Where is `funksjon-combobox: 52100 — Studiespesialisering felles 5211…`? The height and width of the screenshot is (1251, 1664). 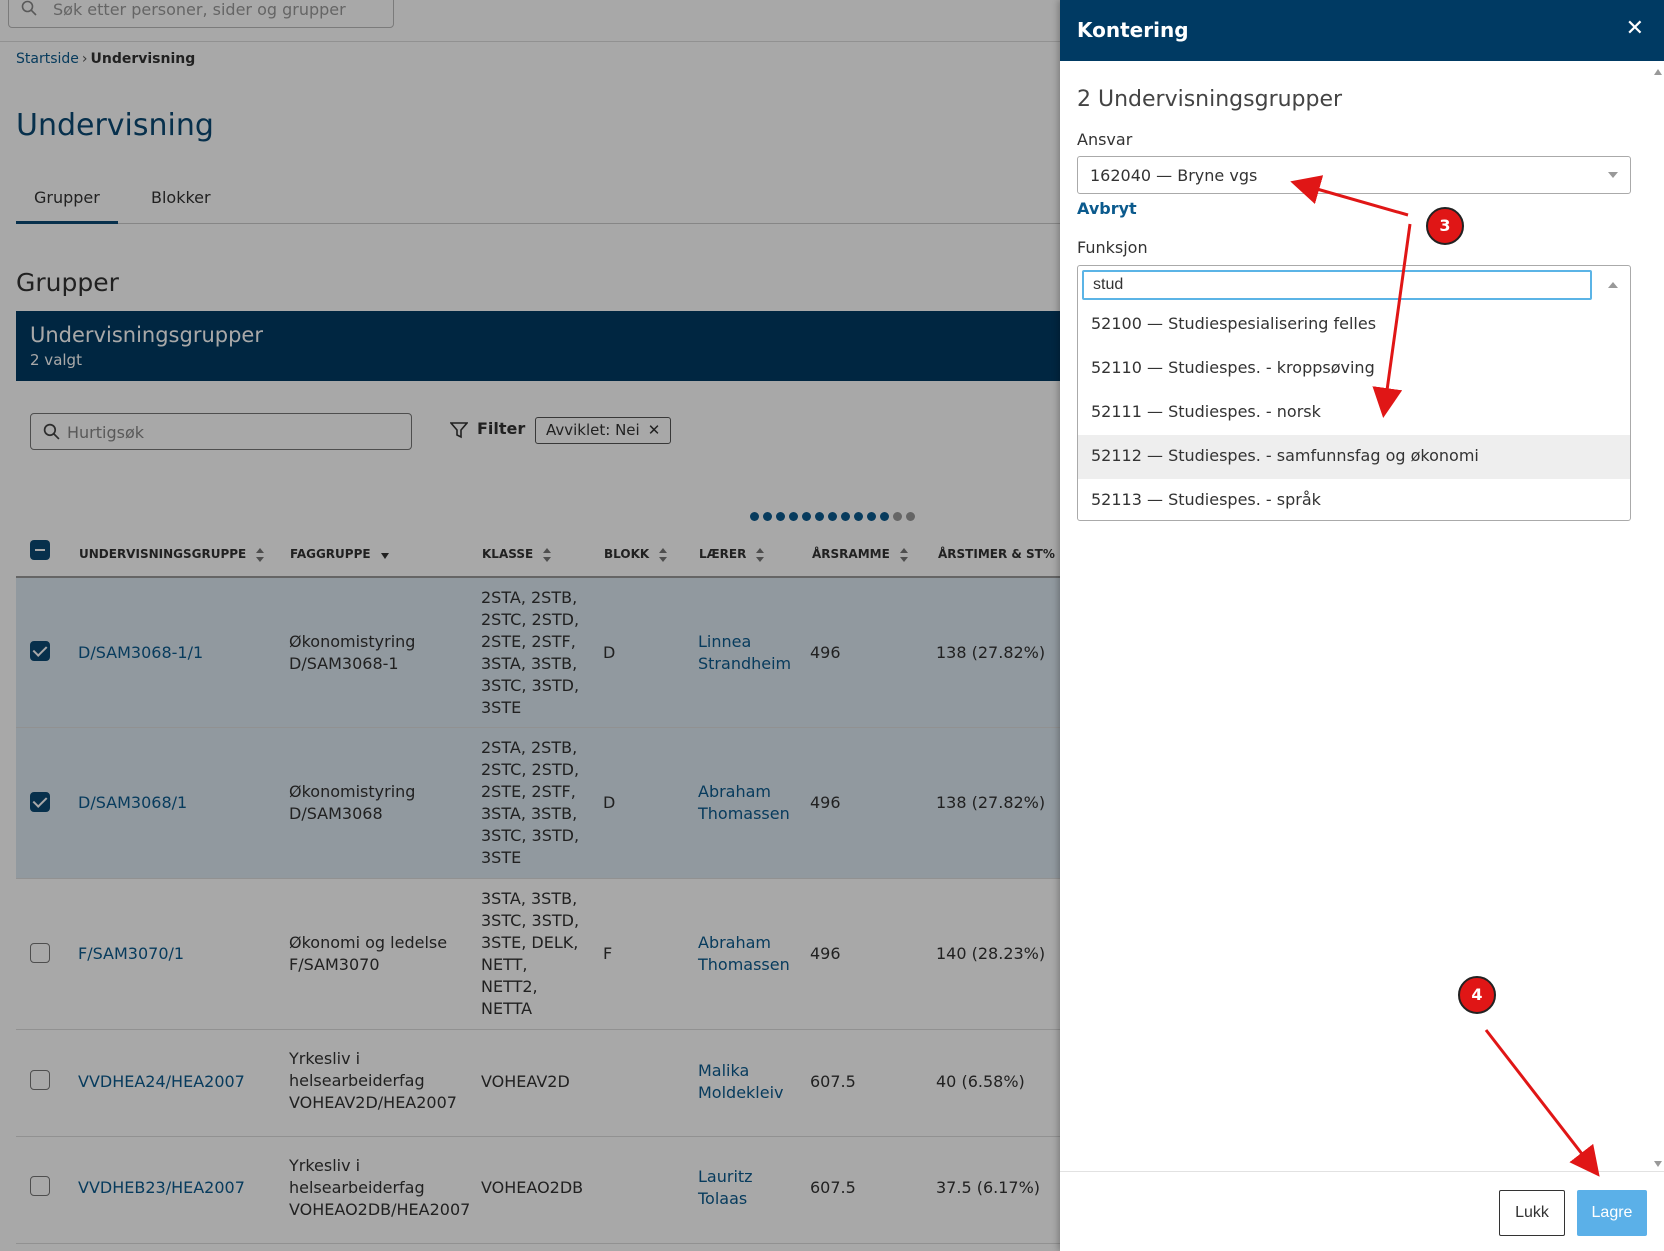
funksjon-combobox: 52100 — Studiespesialisering felles 5211… is located at coordinates (1354, 393).